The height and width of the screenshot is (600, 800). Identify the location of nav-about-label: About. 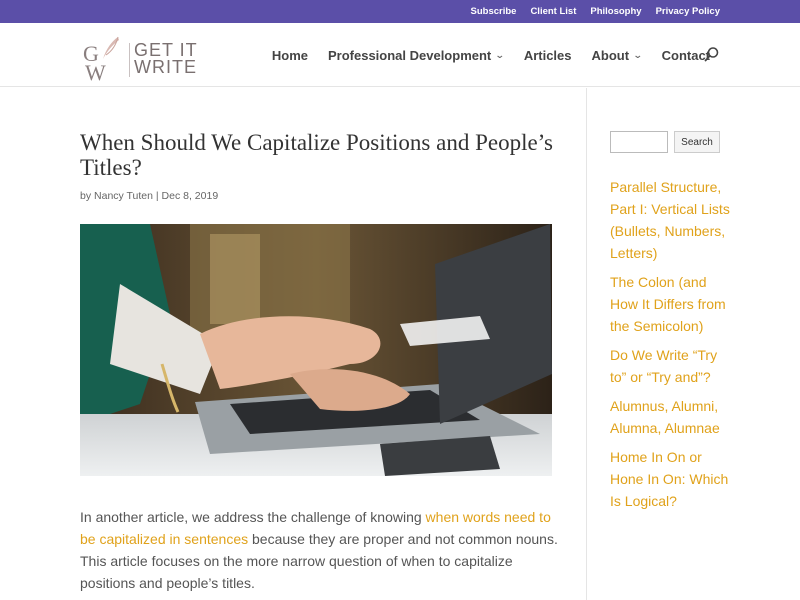
(610, 55).